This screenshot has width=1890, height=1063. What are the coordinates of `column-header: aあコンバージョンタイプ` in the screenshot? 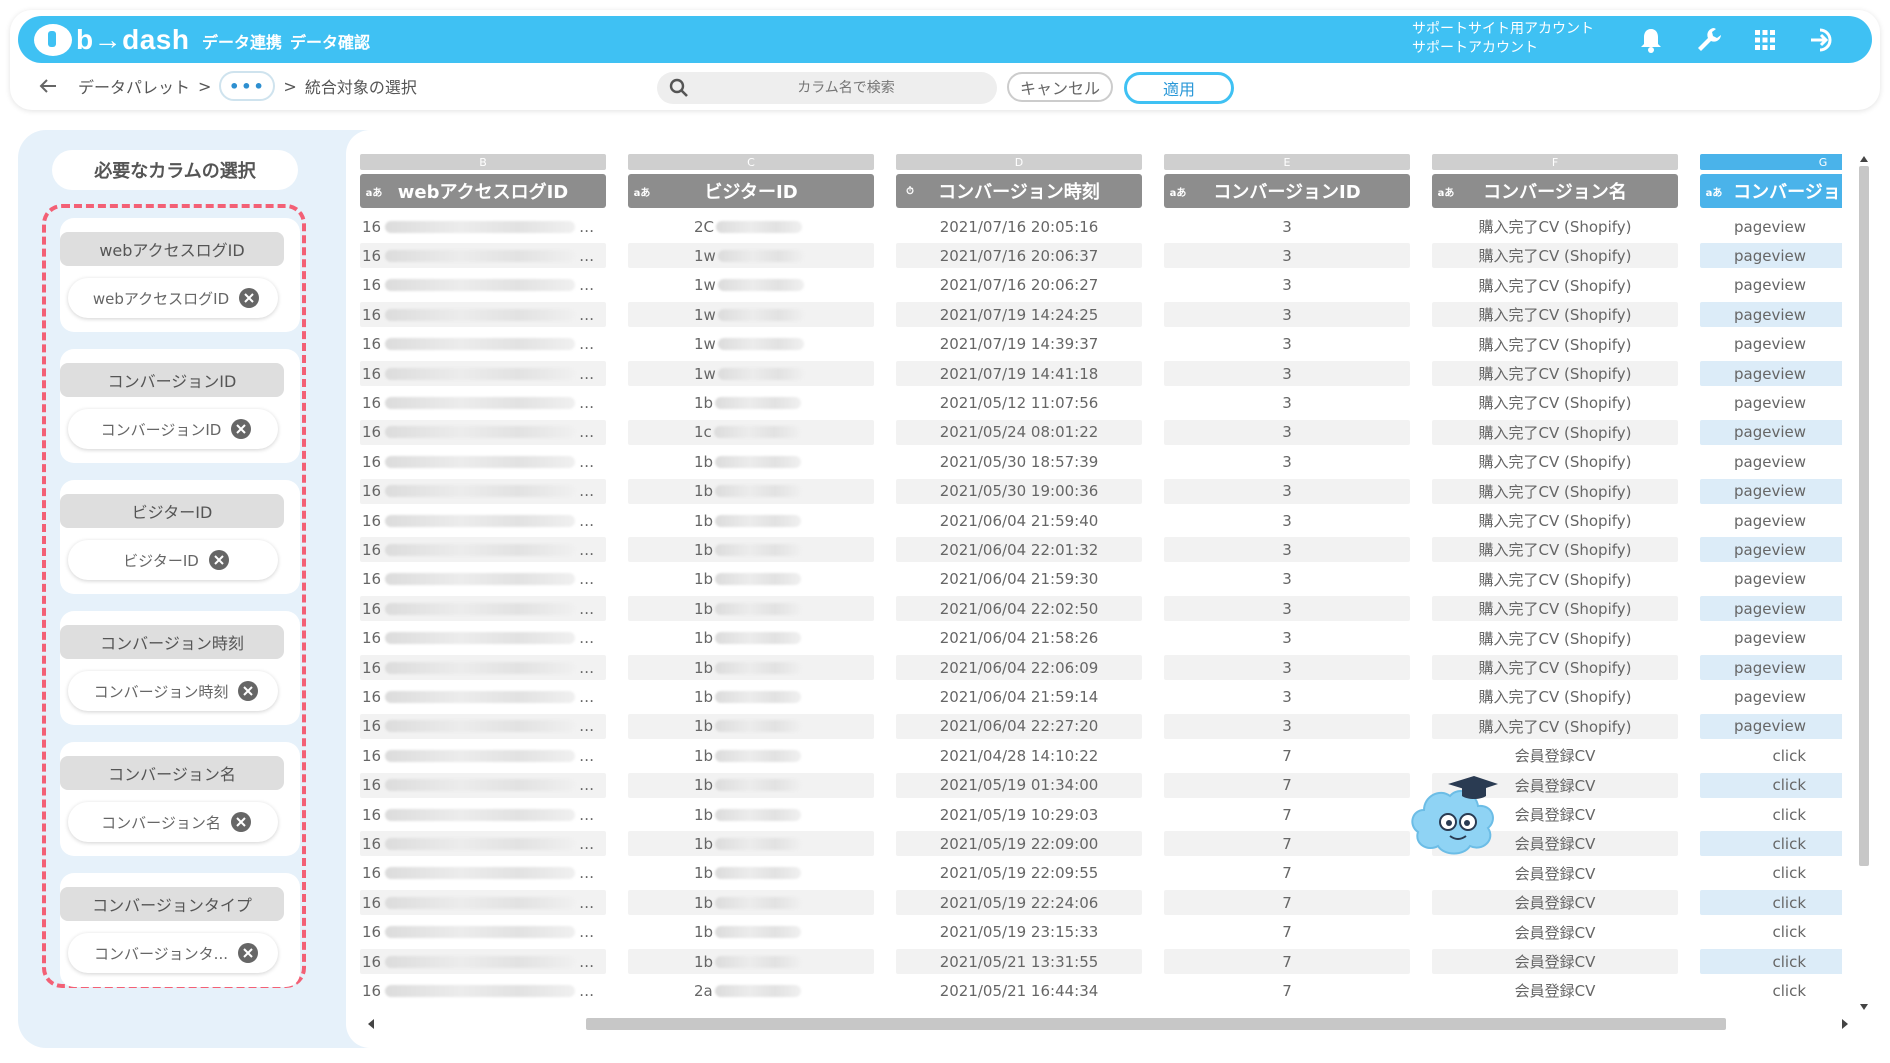 It's located at (1771, 191).